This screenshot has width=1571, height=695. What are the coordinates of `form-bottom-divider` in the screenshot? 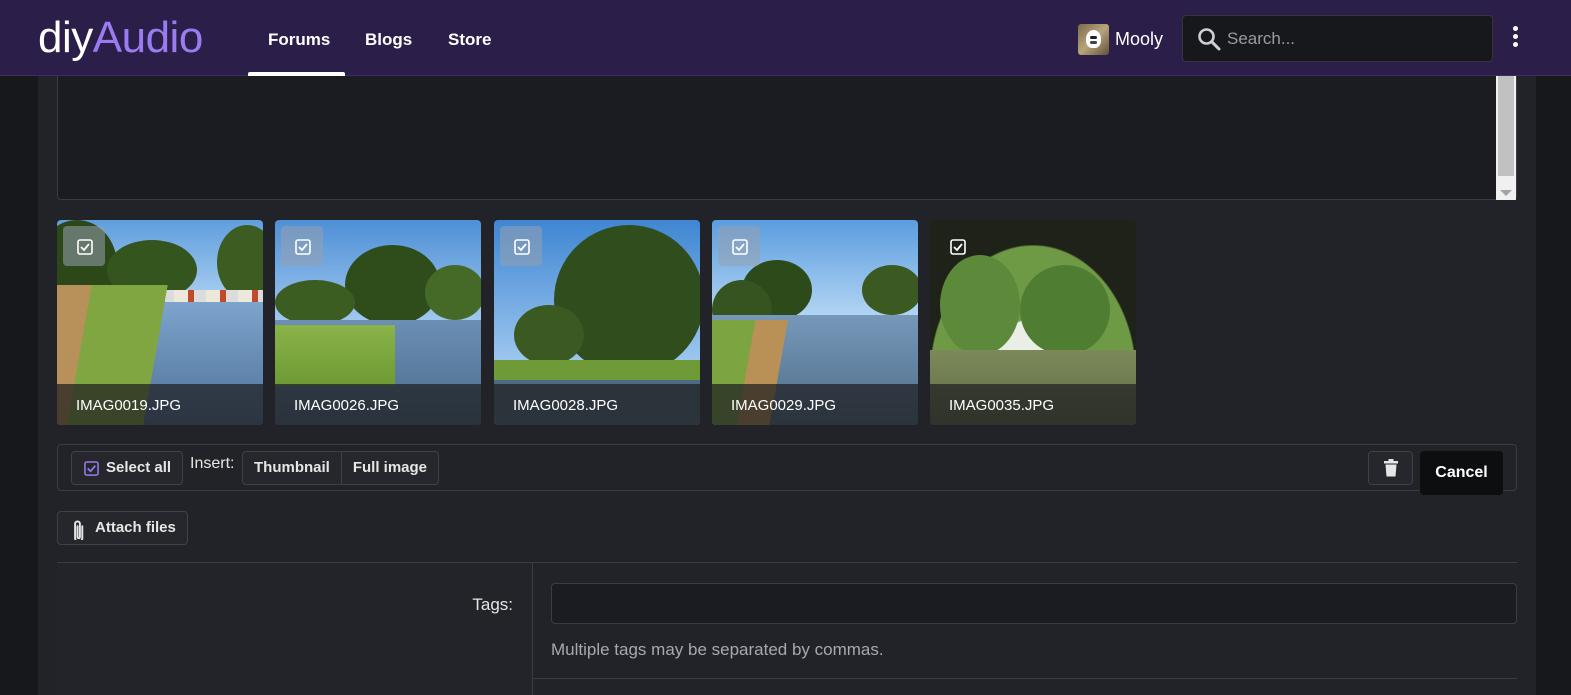 It's located at (1025, 678).